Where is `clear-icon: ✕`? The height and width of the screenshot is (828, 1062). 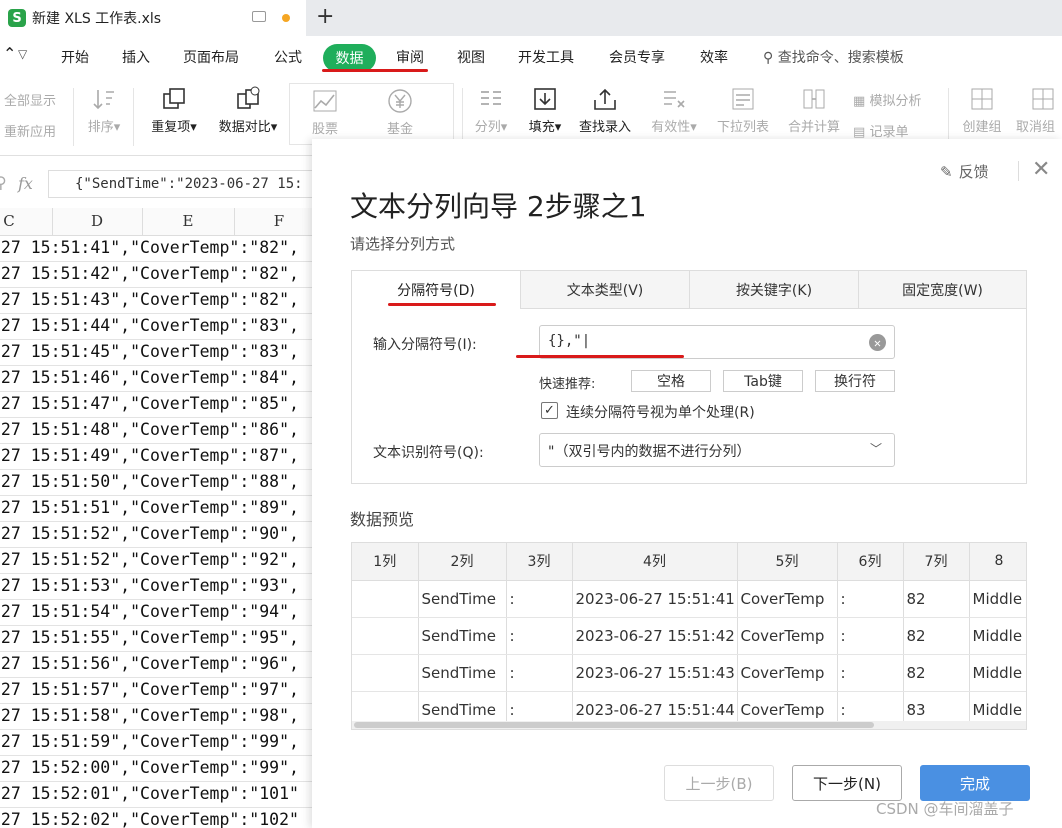 clear-icon: ✕ is located at coordinates (877, 342).